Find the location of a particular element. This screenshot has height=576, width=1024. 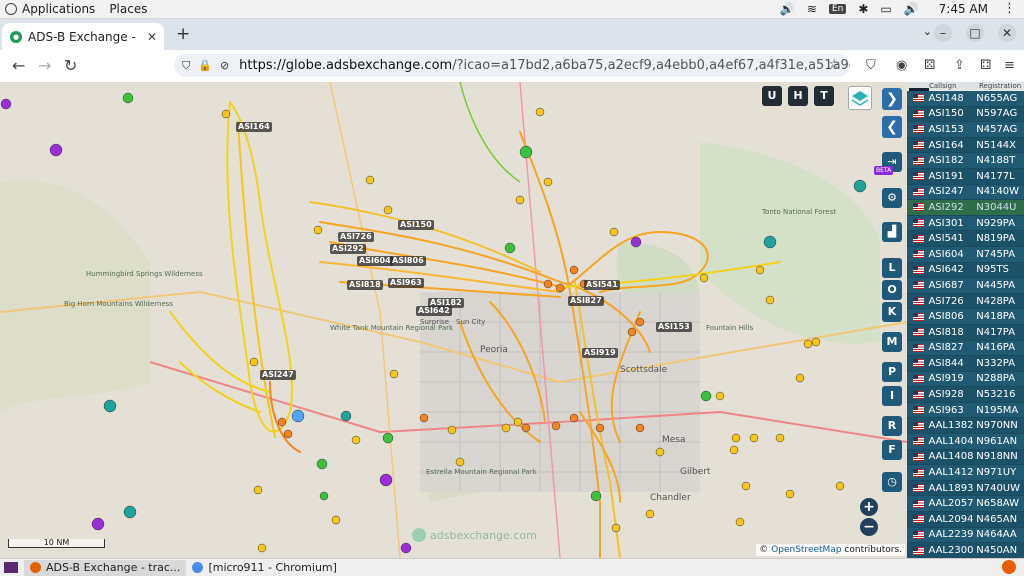

table-row: ASI806 N418PA is located at coordinates (965, 317).